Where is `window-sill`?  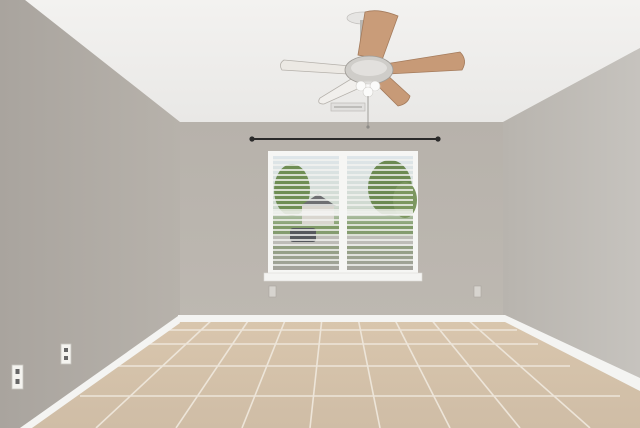
window-sill is located at coordinates (343, 277).